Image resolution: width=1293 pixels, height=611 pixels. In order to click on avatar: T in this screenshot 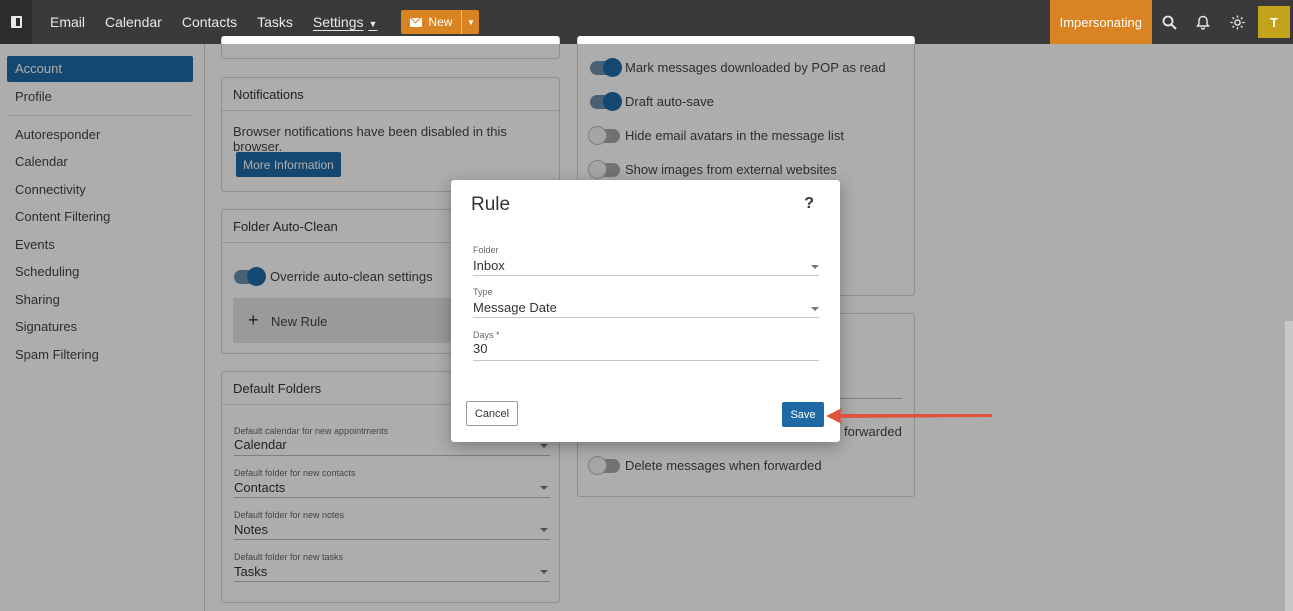, I will do `click(1274, 22)`.